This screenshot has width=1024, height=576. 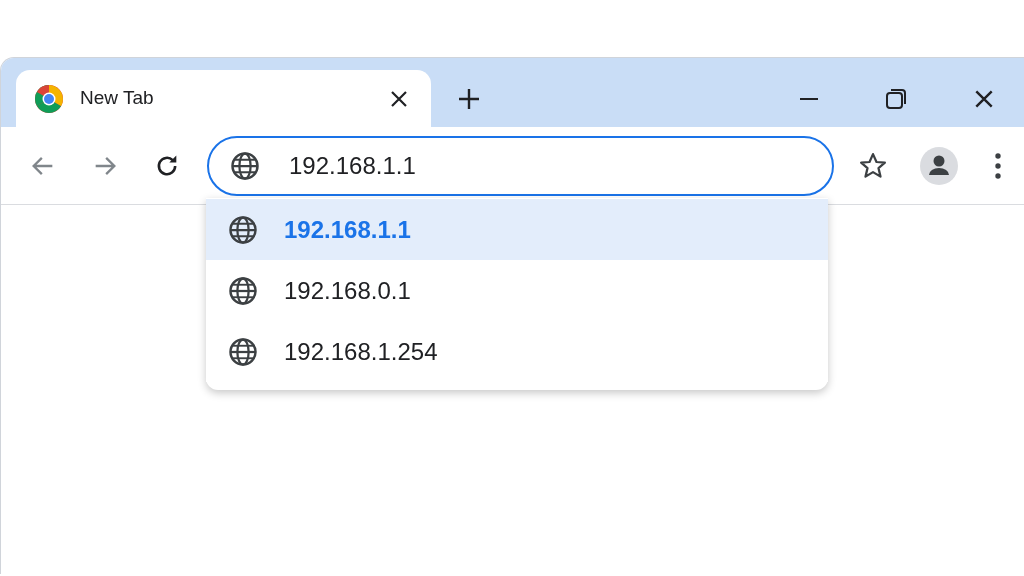 I want to click on plus-icon, so click(x=469, y=98).